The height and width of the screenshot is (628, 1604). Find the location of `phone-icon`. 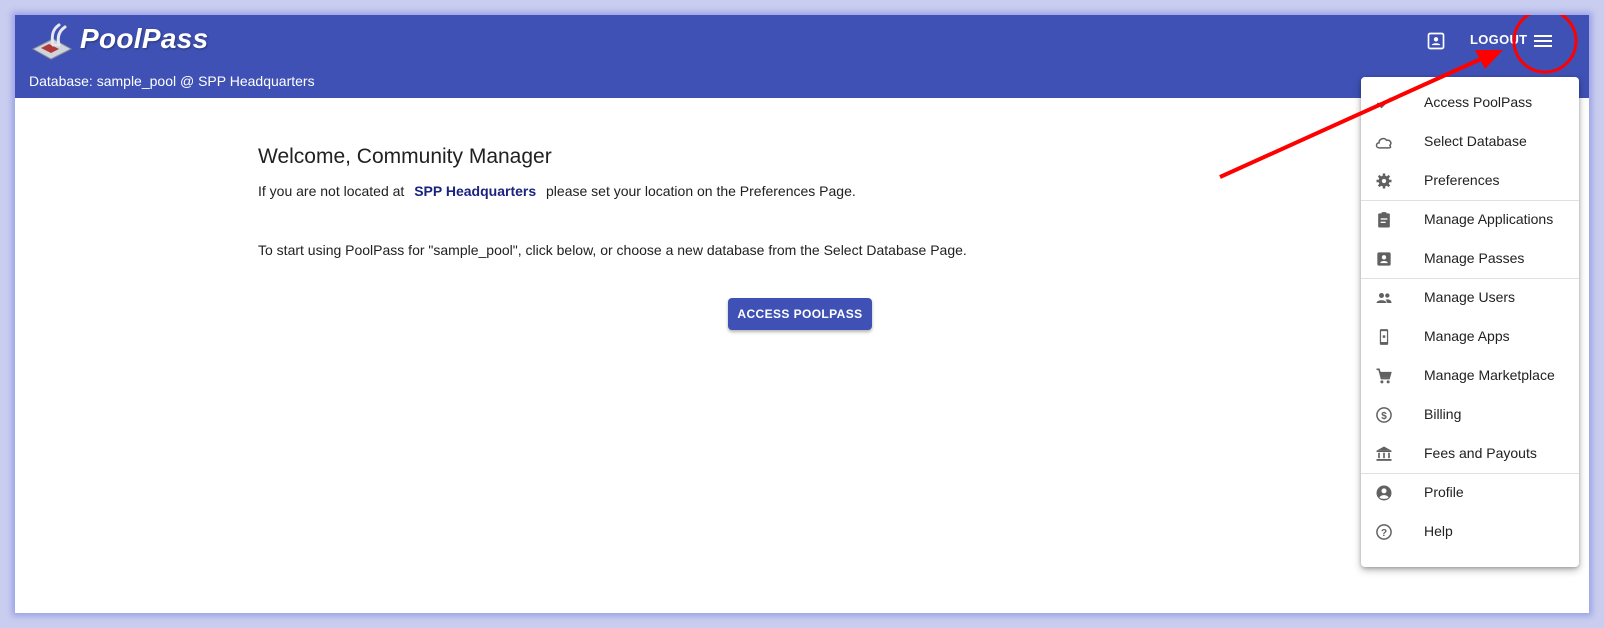

phone-icon is located at coordinates (1384, 337).